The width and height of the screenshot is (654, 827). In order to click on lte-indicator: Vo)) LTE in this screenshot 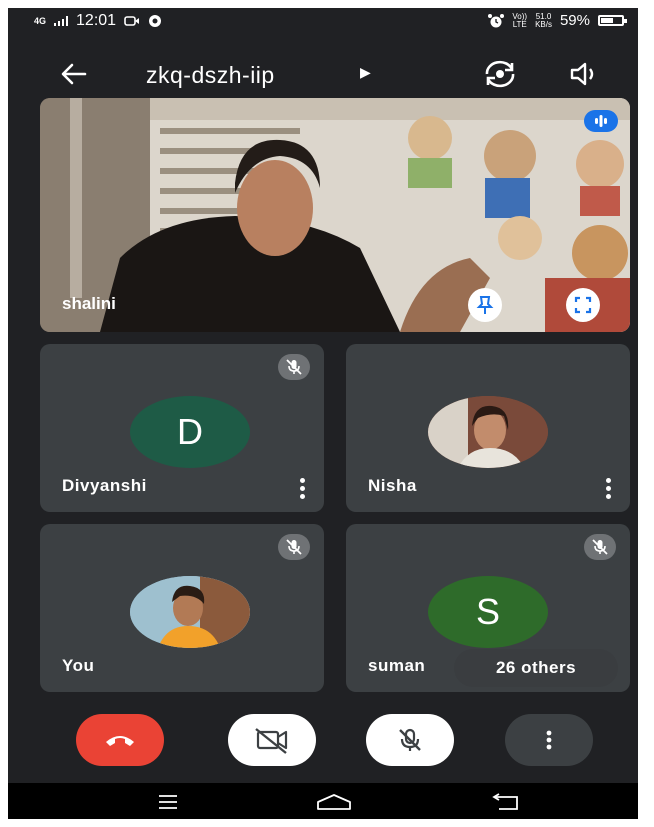, I will do `click(520, 20)`.